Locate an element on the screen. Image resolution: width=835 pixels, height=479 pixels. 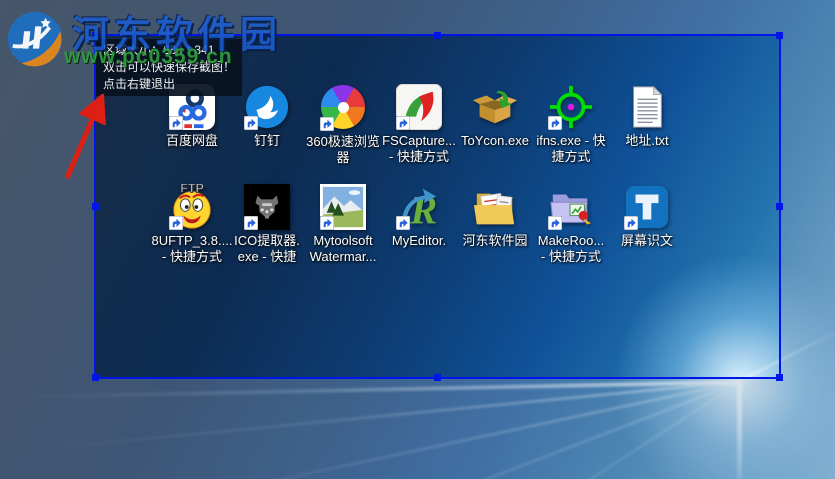
selection-handle-top-middle is located at coordinates (437, 35).